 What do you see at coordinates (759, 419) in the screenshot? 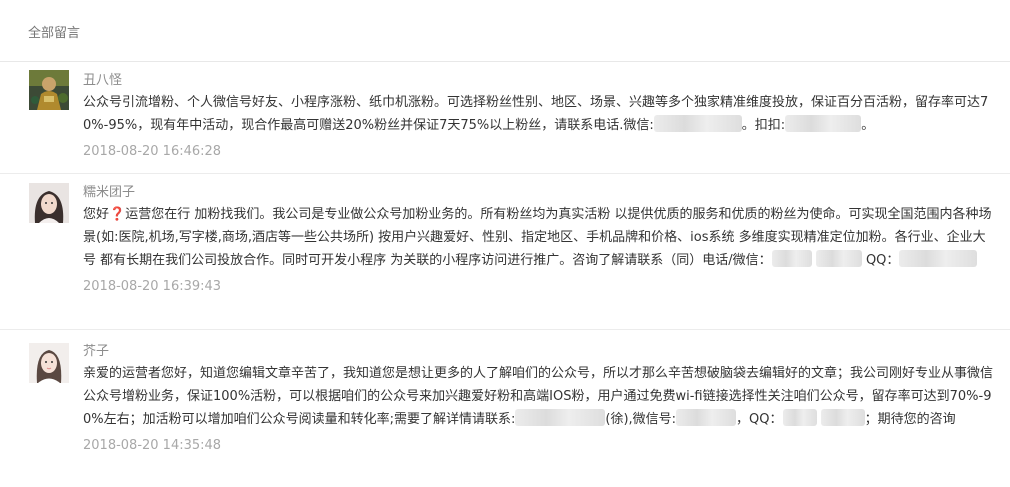
I see `comment-text: ，QQ：` at bounding box center [759, 419].